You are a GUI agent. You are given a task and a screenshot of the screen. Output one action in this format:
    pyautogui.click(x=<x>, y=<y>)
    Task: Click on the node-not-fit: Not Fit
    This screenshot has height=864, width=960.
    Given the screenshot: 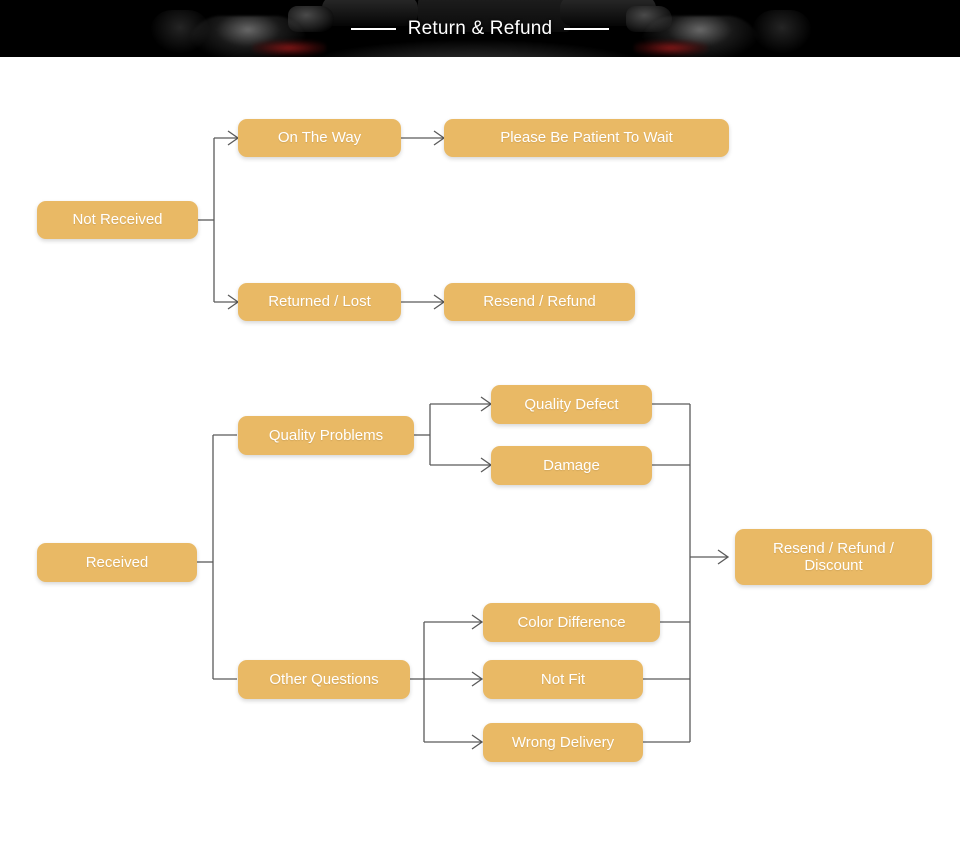 What is the action you would take?
    pyautogui.click(x=563, y=679)
    